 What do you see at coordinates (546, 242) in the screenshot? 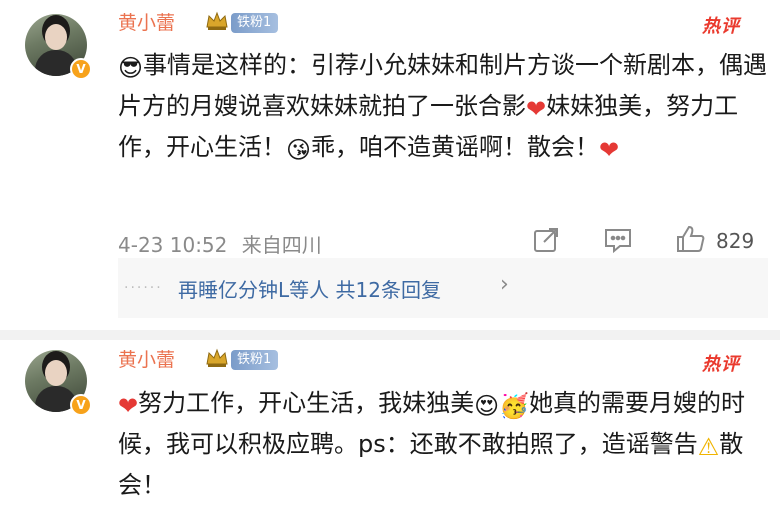
I see `share-icon` at bounding box center [546, 242].